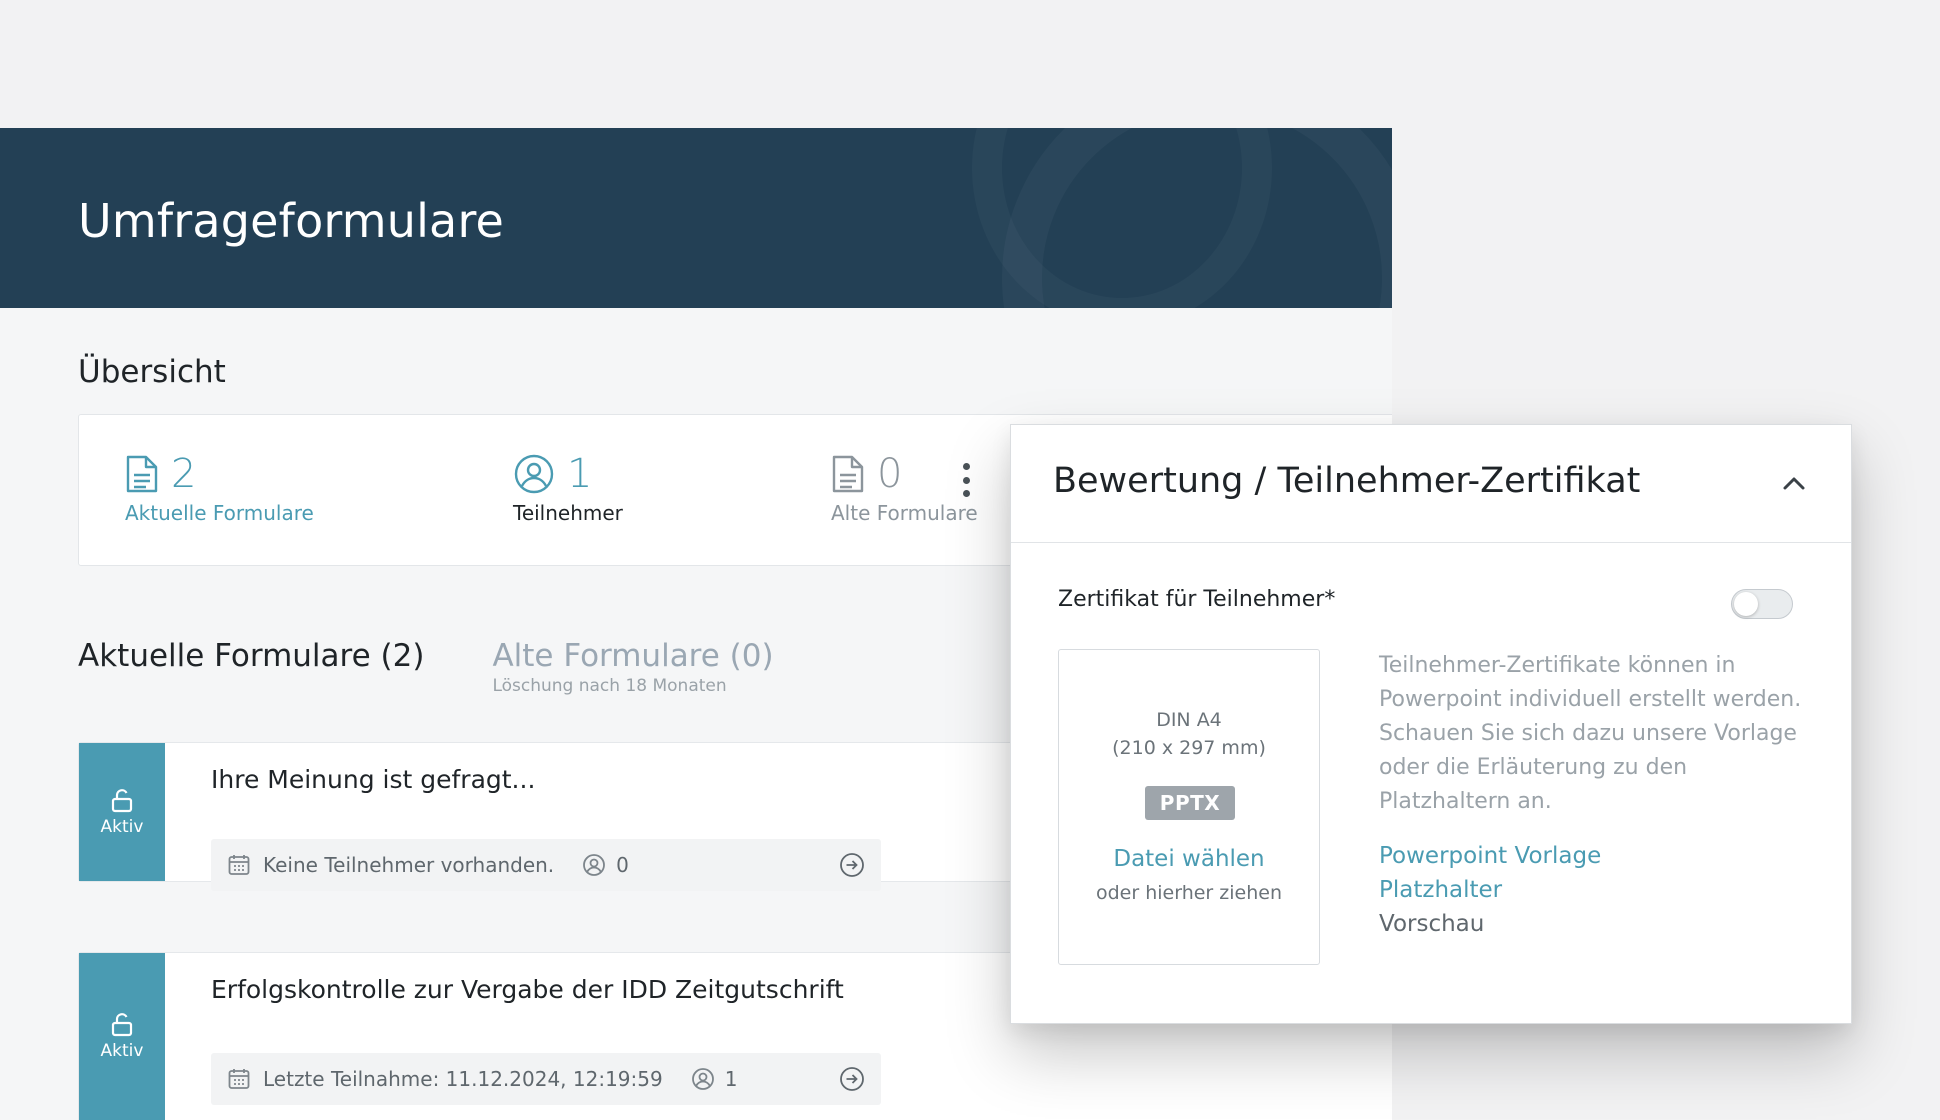 This screenshot has width=1940, height=1120. What do you see at coordinates (1431, 924) in the screenshot?
I see `preview-link: Vorschau` at bounding box center [1431, 924].